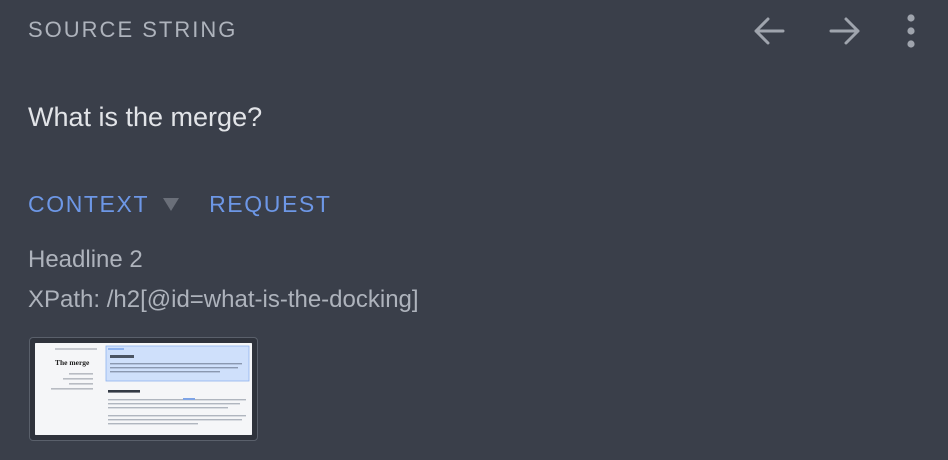  I want to click on screenshot-preview-graphic: The merge, so click(143, 389).